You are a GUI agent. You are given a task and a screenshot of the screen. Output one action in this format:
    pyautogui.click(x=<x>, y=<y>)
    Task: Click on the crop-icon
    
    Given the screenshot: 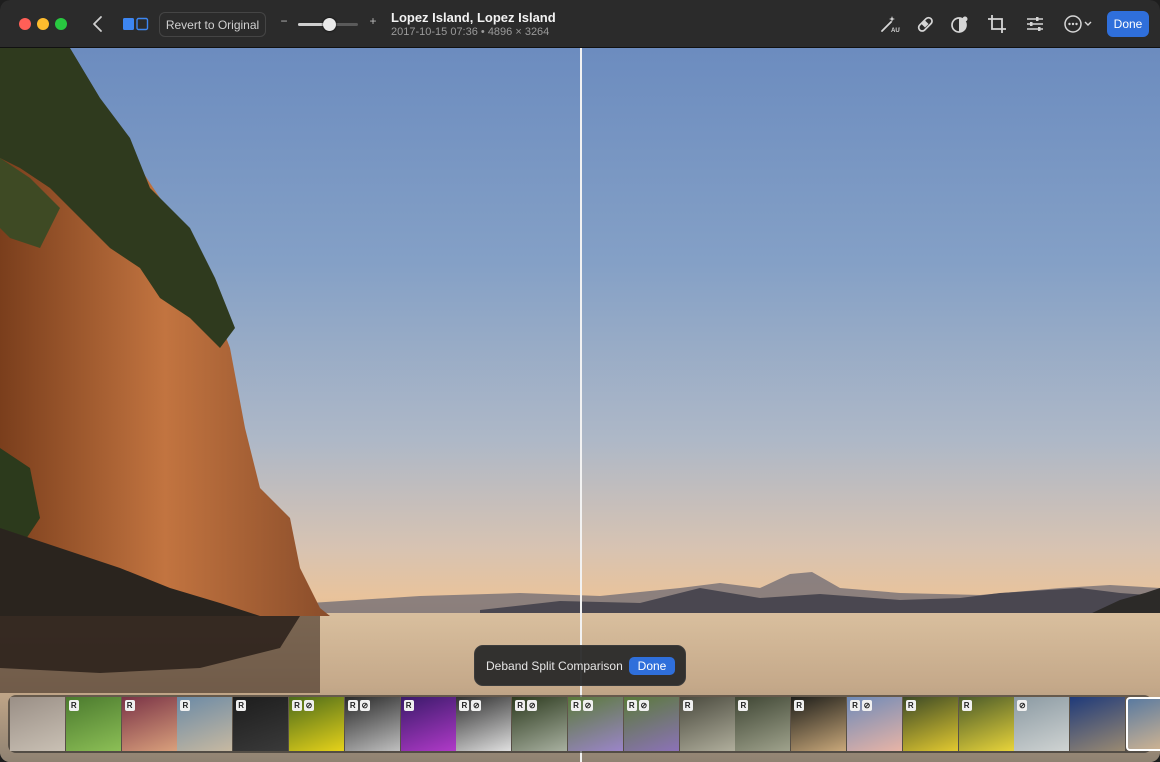 What is the action you would take?
    pyautogui.click(x=997, y=24)
    